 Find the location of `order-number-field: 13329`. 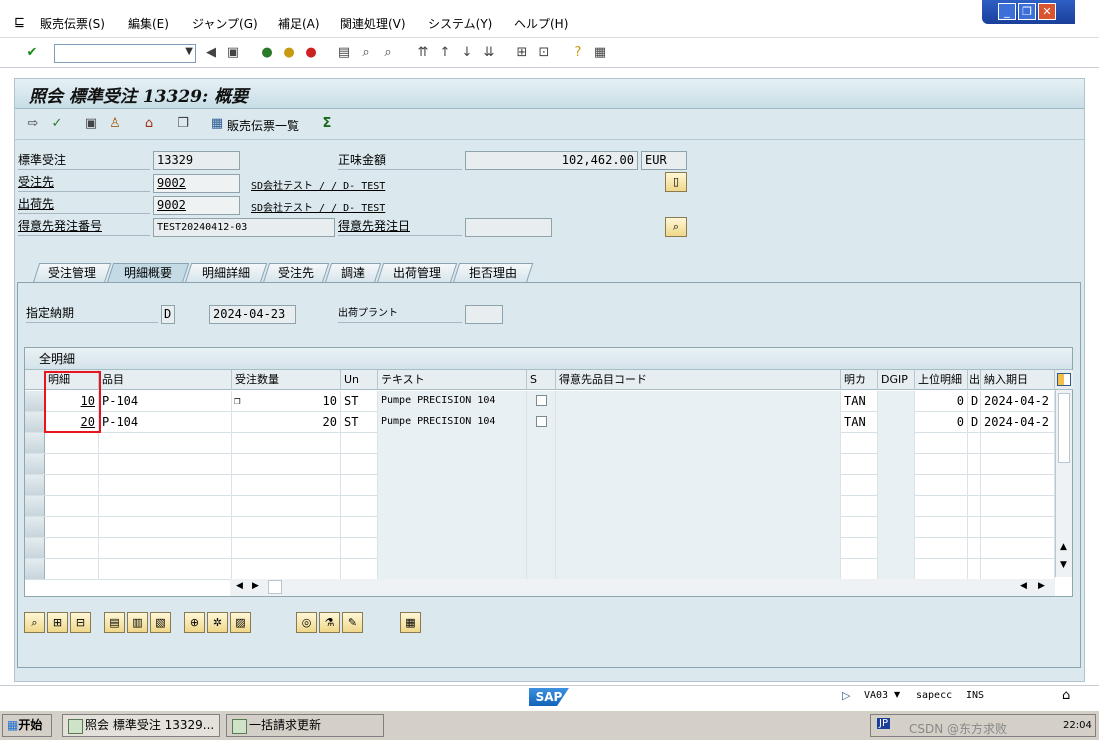

order-number-field: 13329 is located at coordinates (196, 160).